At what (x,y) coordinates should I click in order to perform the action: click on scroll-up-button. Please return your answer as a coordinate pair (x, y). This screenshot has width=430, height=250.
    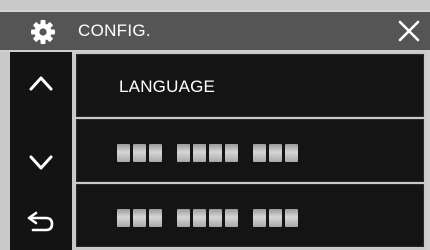
    Looking at the image, I should click on (41, 83).